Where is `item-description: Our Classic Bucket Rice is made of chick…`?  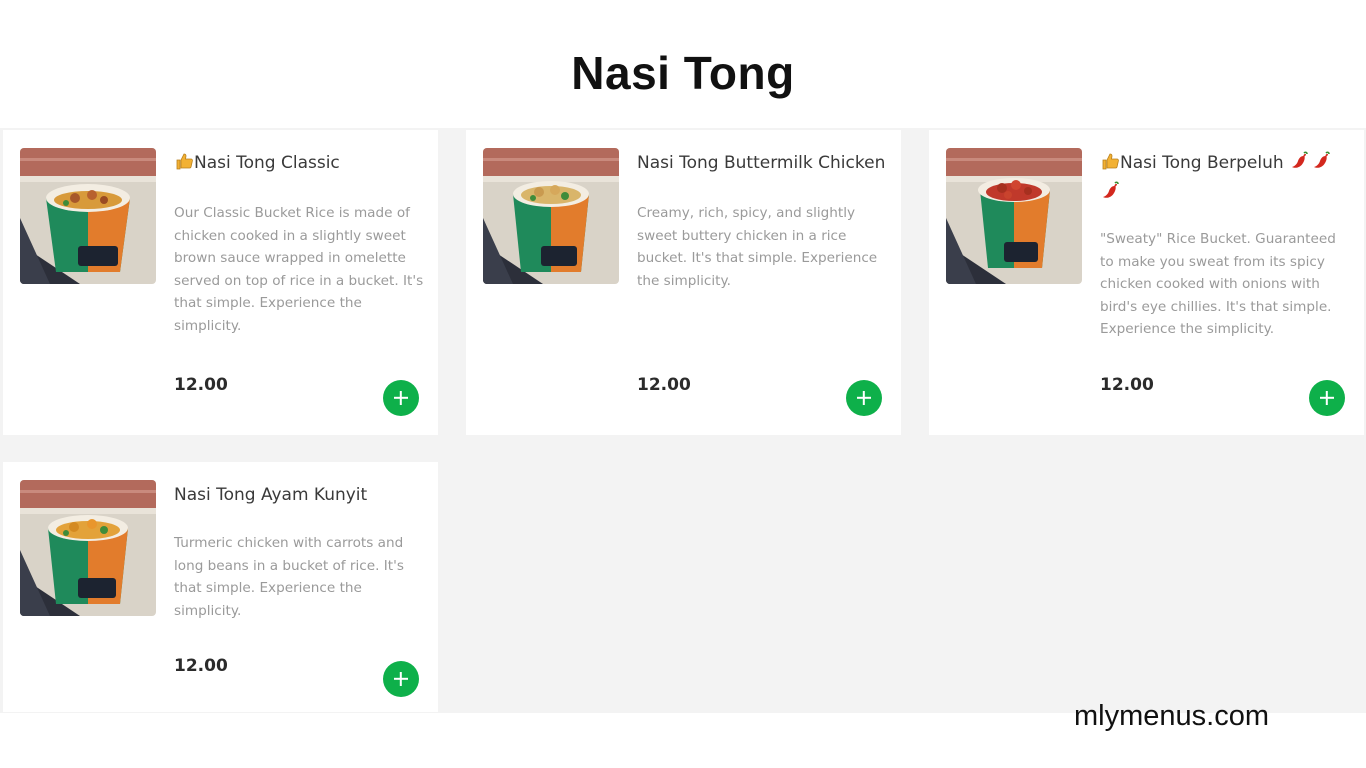
item-description: Our Classic Bucket Rice is made of chick… is located at coordinates (299, 269).